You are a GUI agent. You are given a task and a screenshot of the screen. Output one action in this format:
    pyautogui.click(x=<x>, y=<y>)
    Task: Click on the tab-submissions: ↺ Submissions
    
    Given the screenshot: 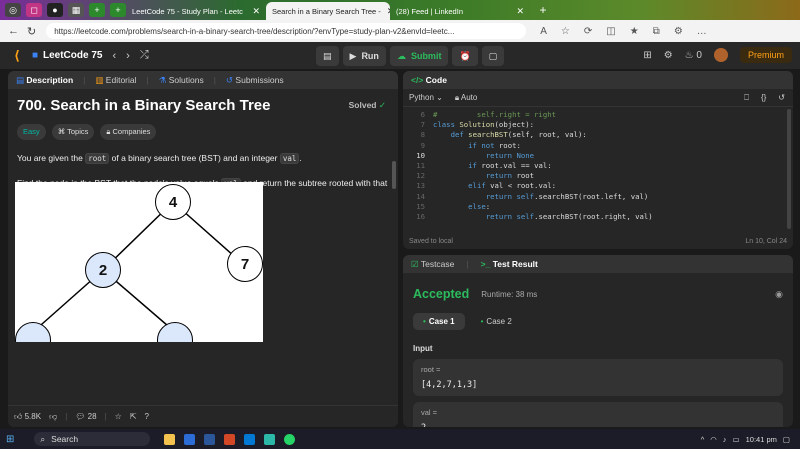 What is the action you would take?
    pyautogui.click(x=255, y=80)
    